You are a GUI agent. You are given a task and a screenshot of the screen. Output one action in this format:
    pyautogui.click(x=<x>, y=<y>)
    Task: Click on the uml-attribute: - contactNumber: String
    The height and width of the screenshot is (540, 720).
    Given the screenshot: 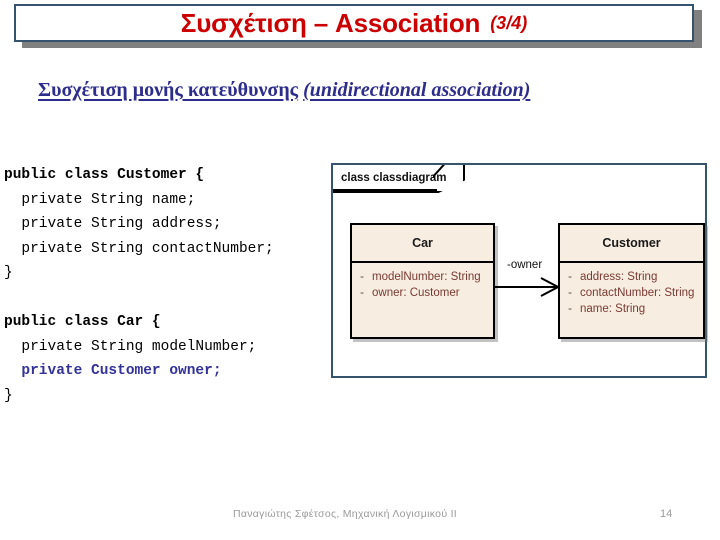 What is the action you would take?
    pyautogui.click(x=631, y=293)
    